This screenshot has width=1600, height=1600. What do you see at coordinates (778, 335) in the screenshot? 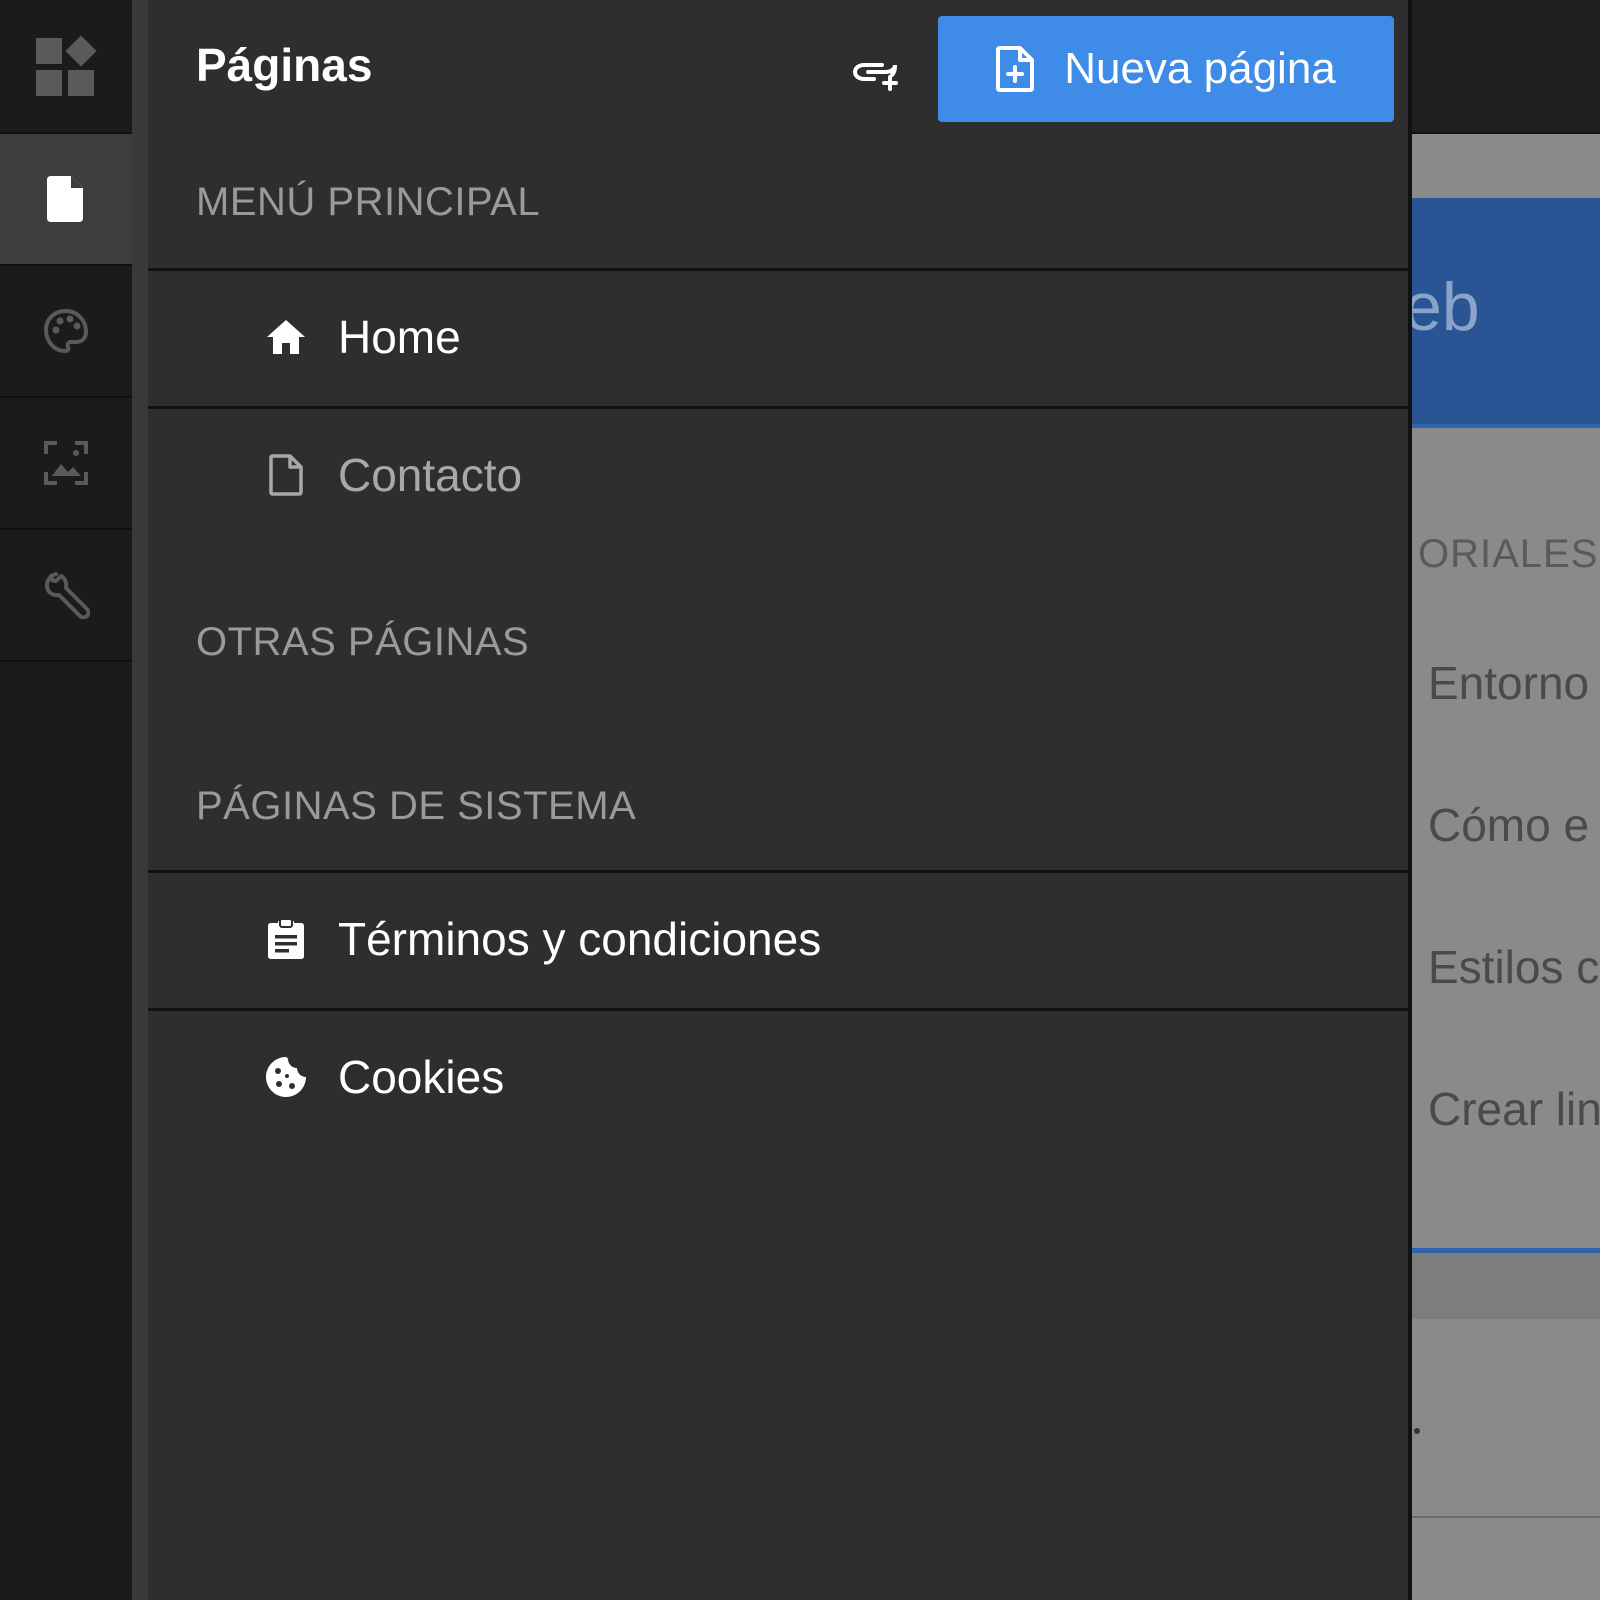
I see `page-row-home: Home` at bounding box center [778, 335].